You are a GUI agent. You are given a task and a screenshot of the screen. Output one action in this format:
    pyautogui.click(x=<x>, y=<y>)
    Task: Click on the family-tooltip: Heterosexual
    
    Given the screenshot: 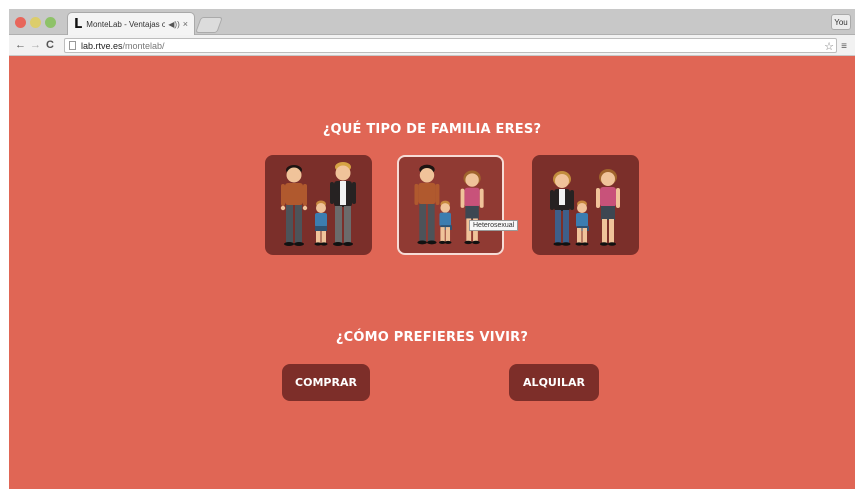 What is the action you would take?
    pyautogui.click(x=494, y=225)
    